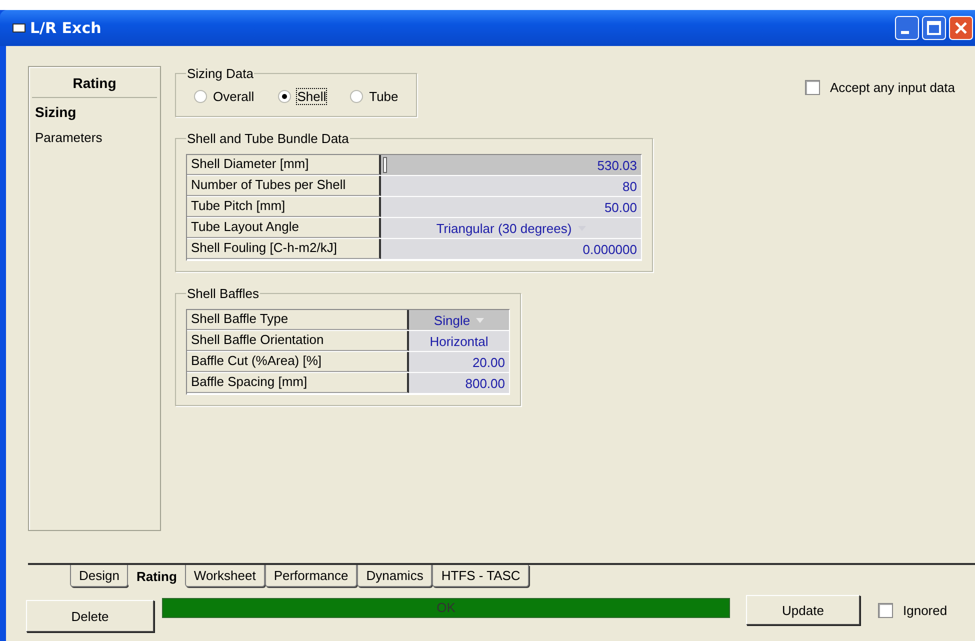 This screenshot has width=975, height=641. I want to click on value-cell: 0.000000, so click(511, 249).